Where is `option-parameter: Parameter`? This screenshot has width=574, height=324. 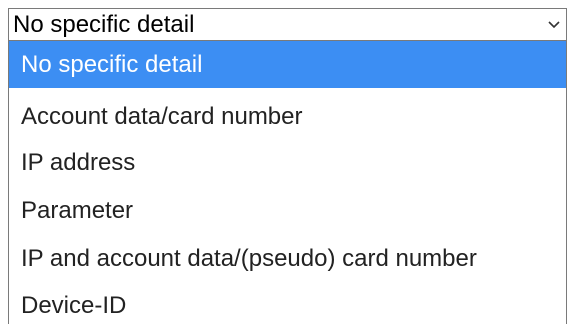
option-parameter: Parameter is located at coordinates (287, 210).